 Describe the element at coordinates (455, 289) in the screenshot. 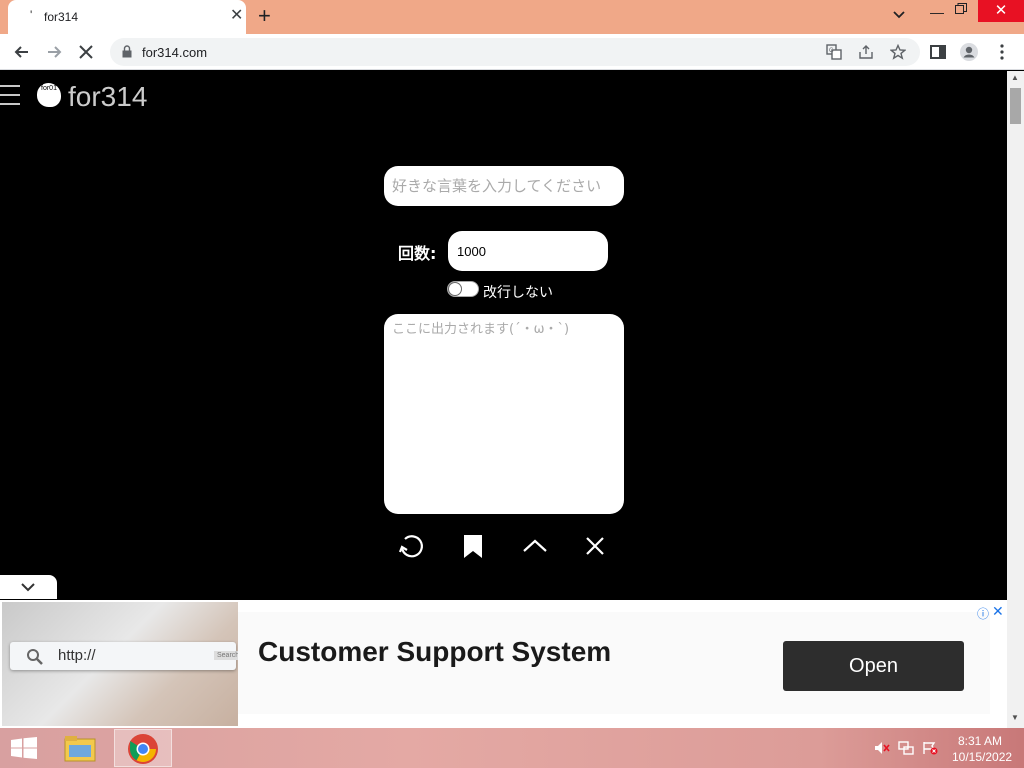

I see `toggle-knob` at that location.